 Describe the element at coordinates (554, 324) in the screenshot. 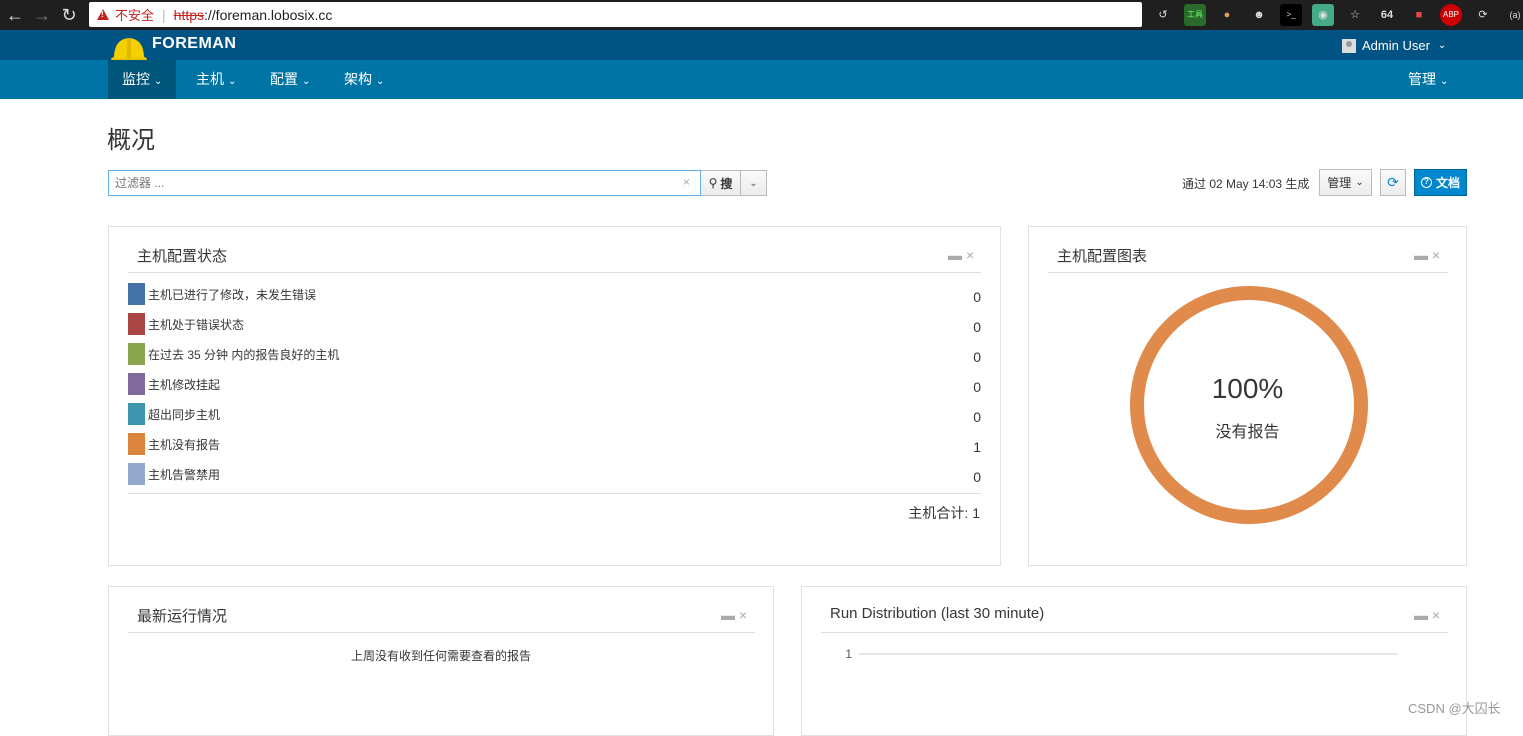

I see `status-row: 主机处于错误状态 0` at that location.